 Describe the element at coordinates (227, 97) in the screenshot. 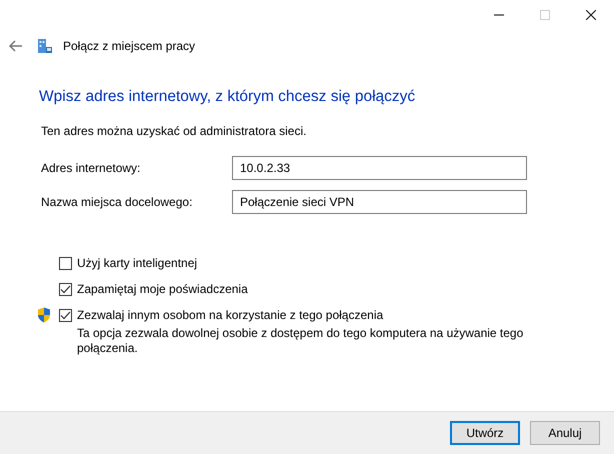

I see `page-heading: Wpisz adres internetowy, z którym chcesz się połączyć` at that location.